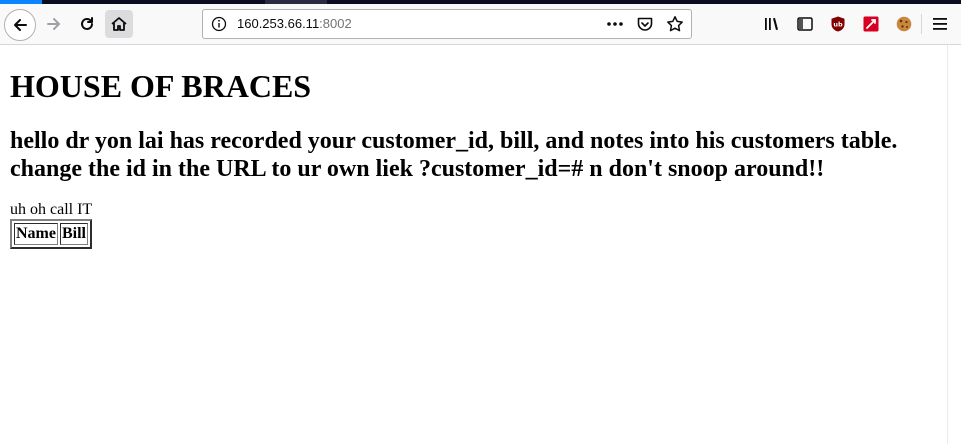  Describe the element at coordinates (36, 234) in the screenshot. I see `column-header-name: Name` at that location.